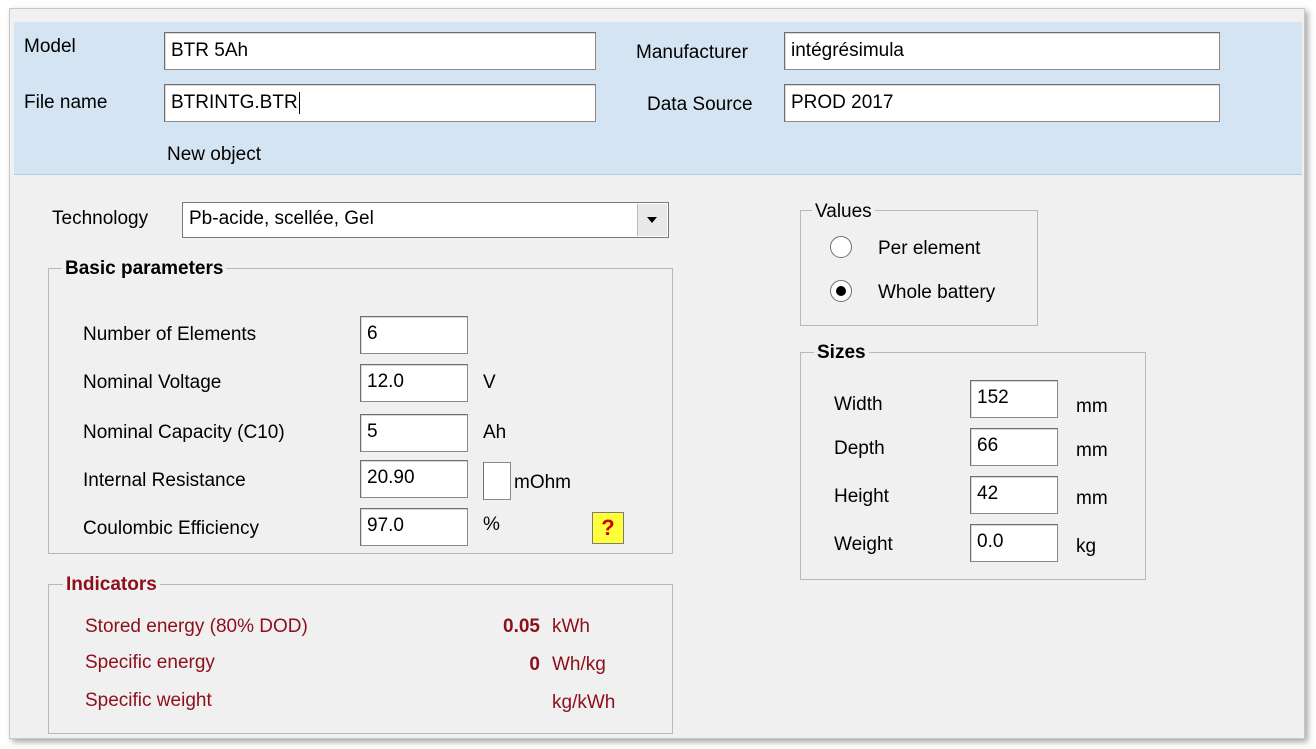 Image resolution: width=1316 pixels, height=749 pixels. What do you see at coordinates (152, 382) in the screenshot?
I see `nominal-voltage-label: Nominal Voltage` at bounding box center [152, 382].